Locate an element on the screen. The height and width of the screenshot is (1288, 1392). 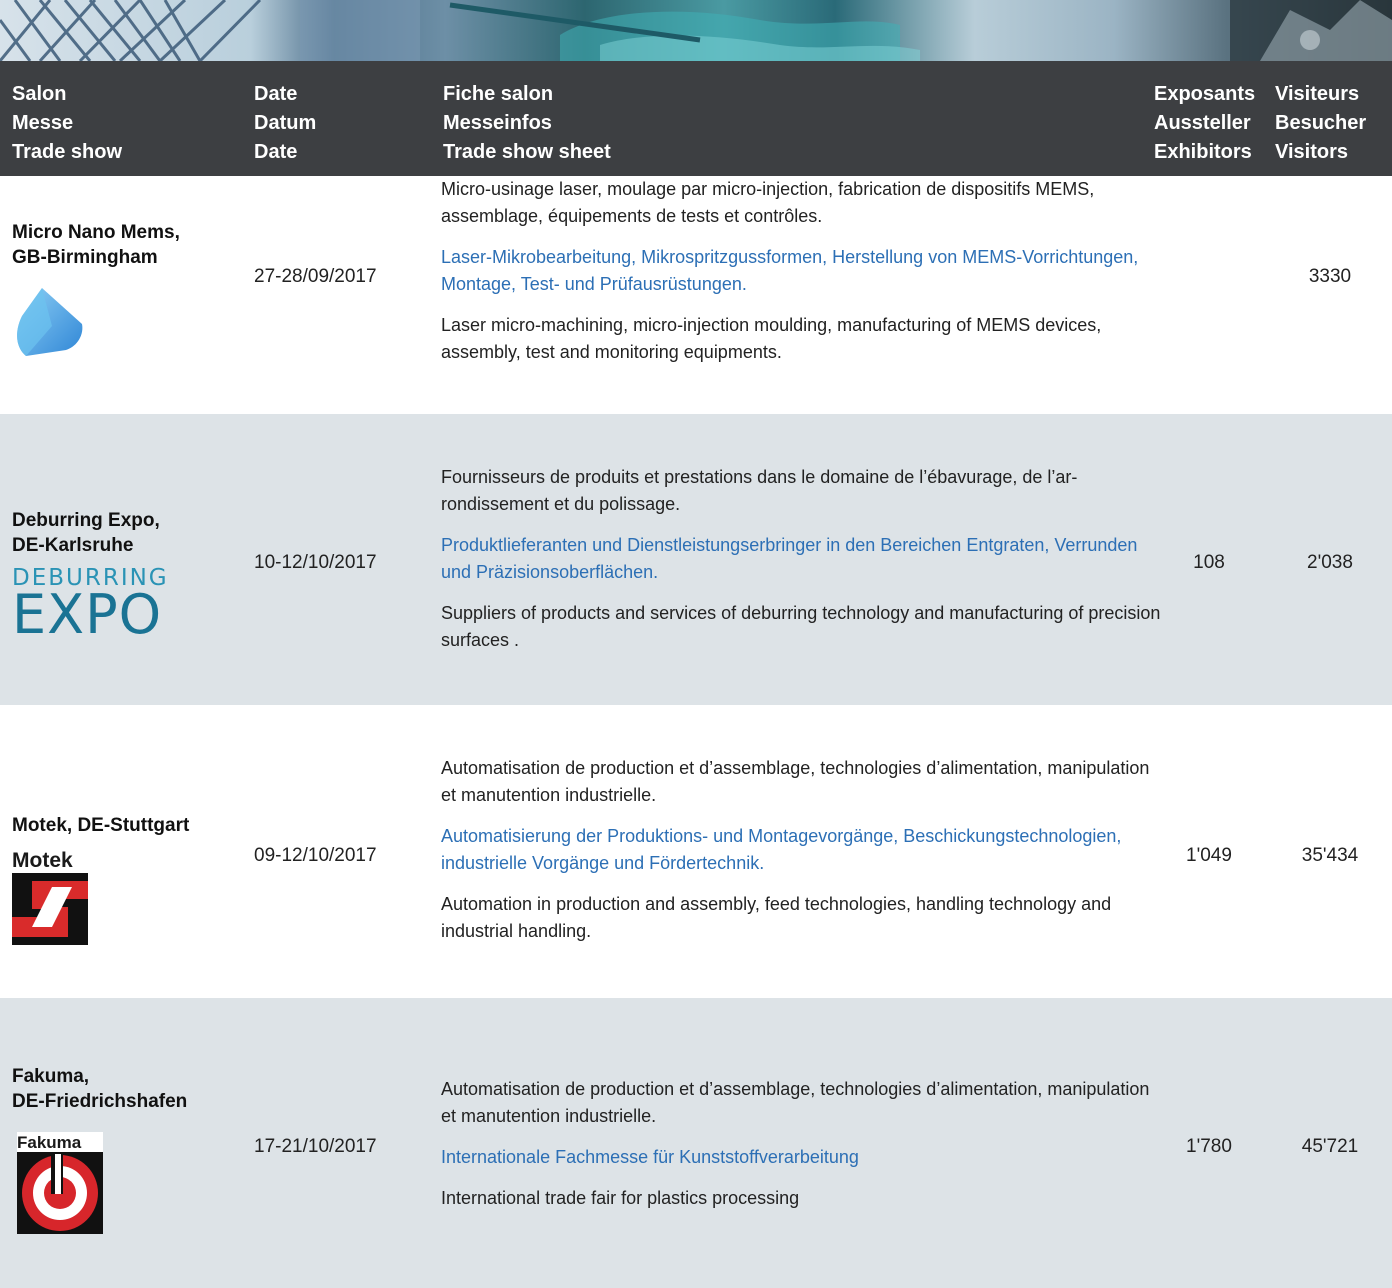
header-date-de: Datum is located at coordinates (285, 123).